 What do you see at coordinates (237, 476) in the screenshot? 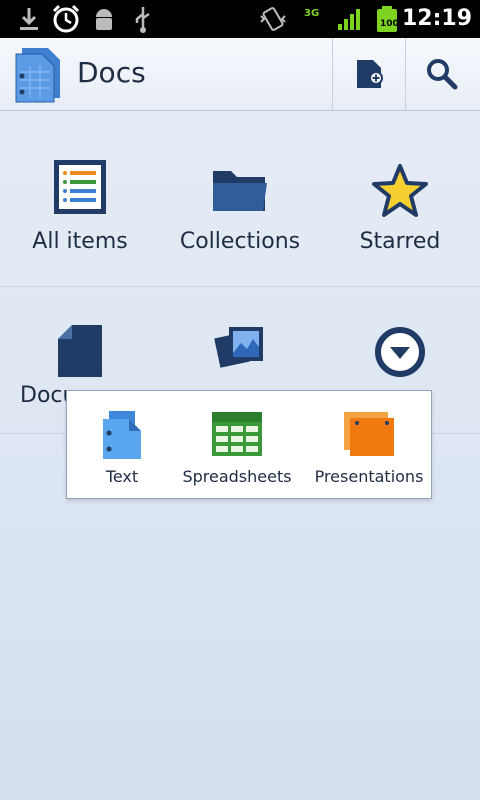
I see `popup-spreadsheets-label: Spreadsheets` at bounding box center [237, 476].